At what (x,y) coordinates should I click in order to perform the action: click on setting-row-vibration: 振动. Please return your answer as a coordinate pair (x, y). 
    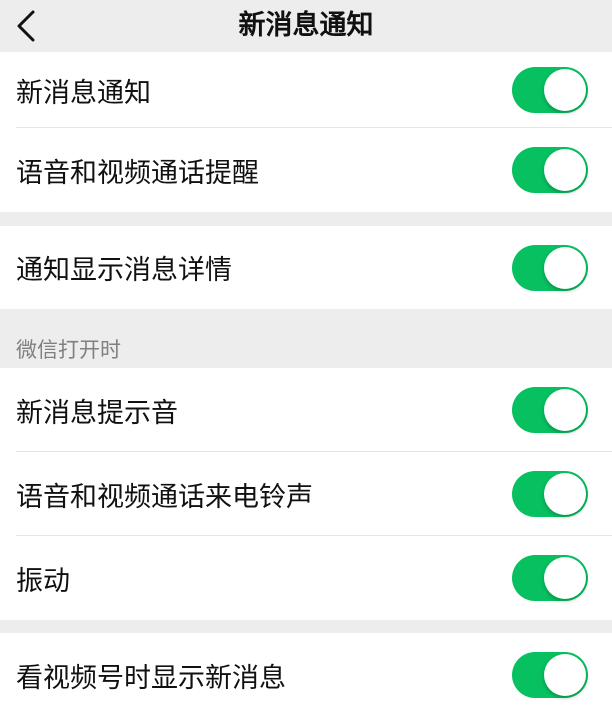
    Looking at the image, I should click on (306, 578).